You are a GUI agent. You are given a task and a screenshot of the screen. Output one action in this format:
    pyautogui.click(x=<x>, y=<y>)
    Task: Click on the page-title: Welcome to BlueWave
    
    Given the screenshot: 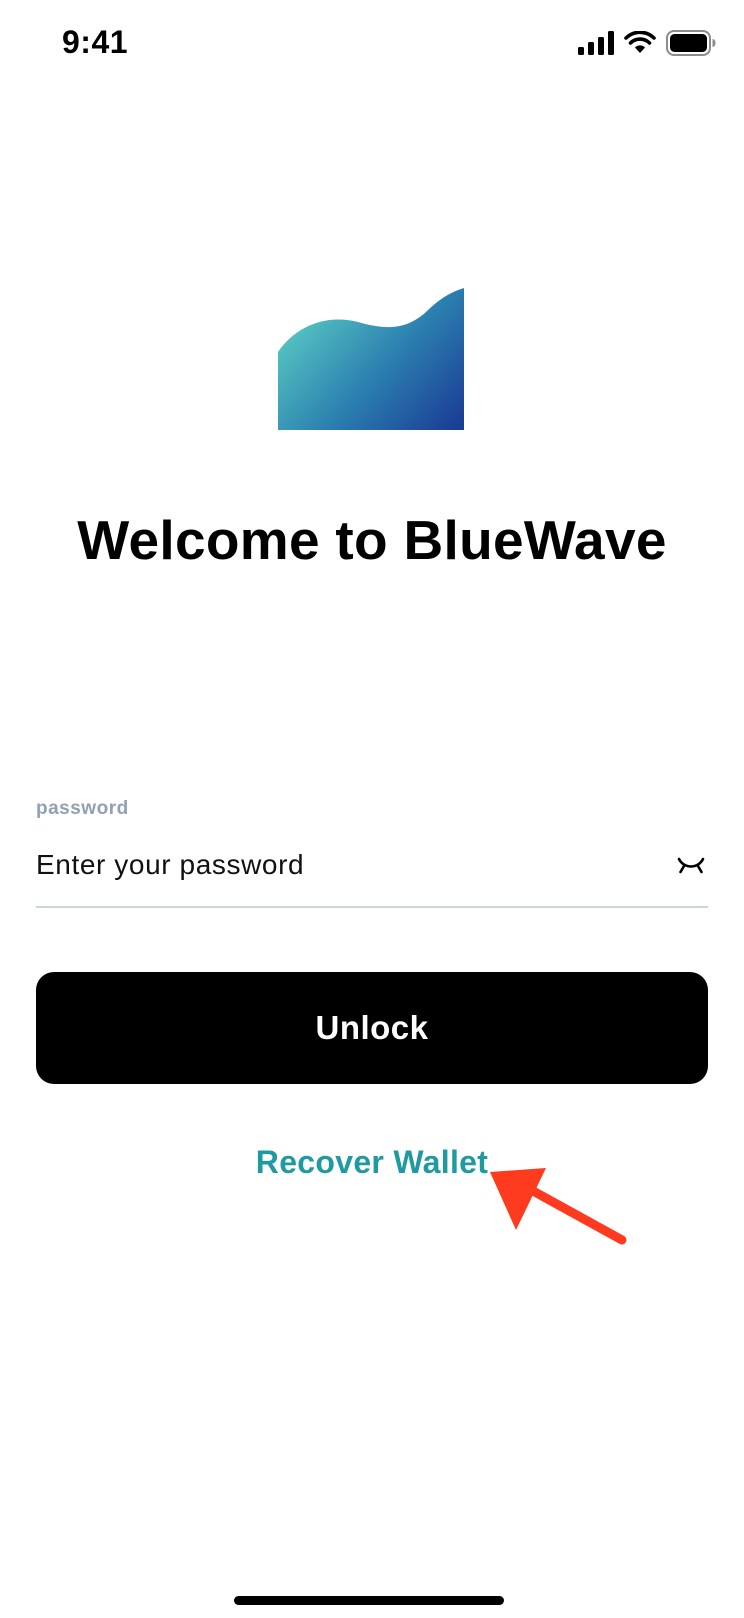 What is the action you would take?
    pyautogui.click(x=372, y=540)
    